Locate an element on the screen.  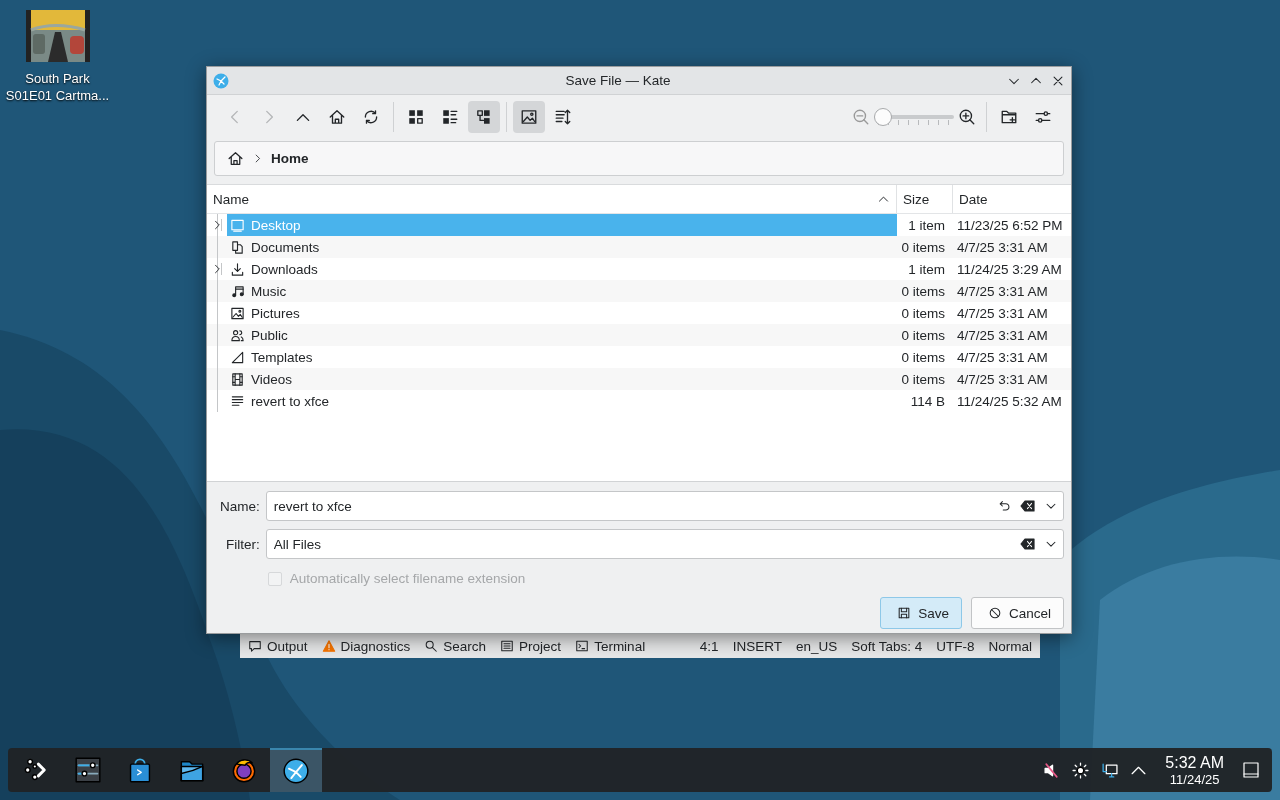
file-item: revert to xfce is located at coordinates (562, 401).